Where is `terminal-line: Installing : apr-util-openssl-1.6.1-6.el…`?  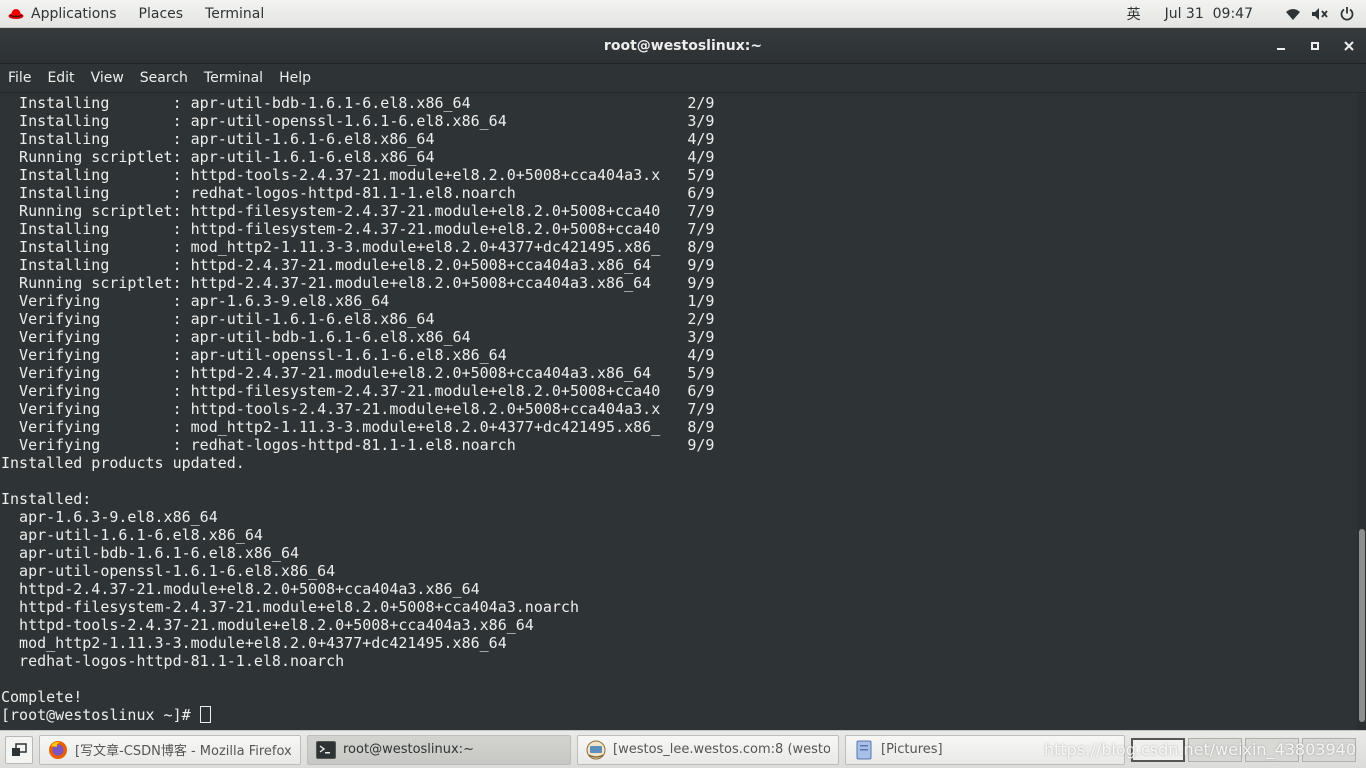 terminal-line: Installing : apr-util-openssl-1.6.1-6.el… is located at coordinates (358, 121).